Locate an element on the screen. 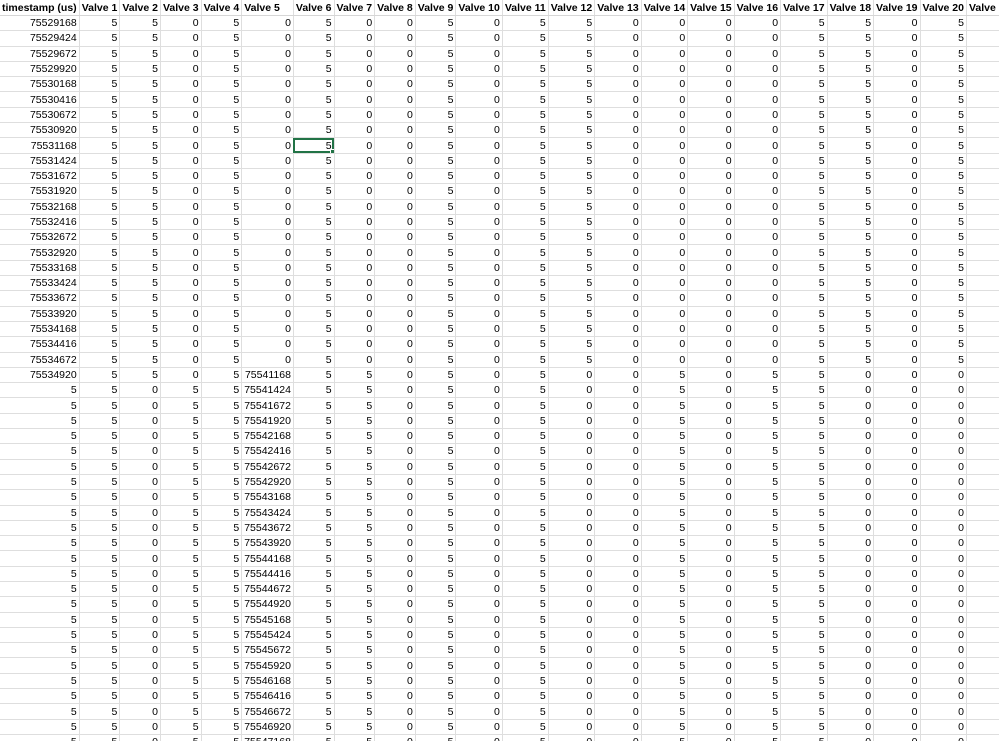  cell: 75541672 is located at coordinates (267, 405).